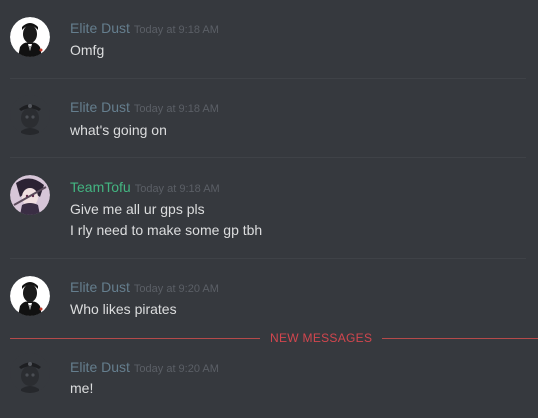 This screenshot has width=538, height=418. Describe the element at coordinates (123, 309) in the screenshot. I see `message-text: Who likes pirates` at that location.